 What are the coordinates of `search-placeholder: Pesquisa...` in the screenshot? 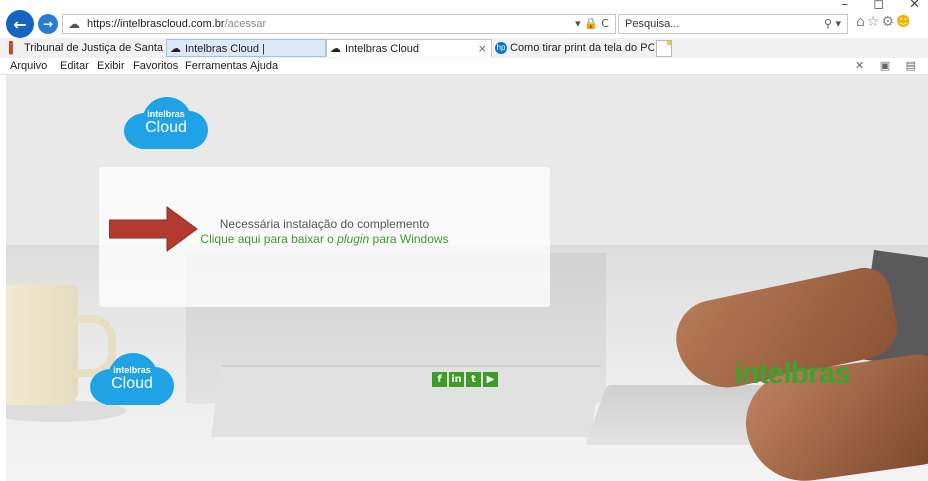 It's located at (652, 24).